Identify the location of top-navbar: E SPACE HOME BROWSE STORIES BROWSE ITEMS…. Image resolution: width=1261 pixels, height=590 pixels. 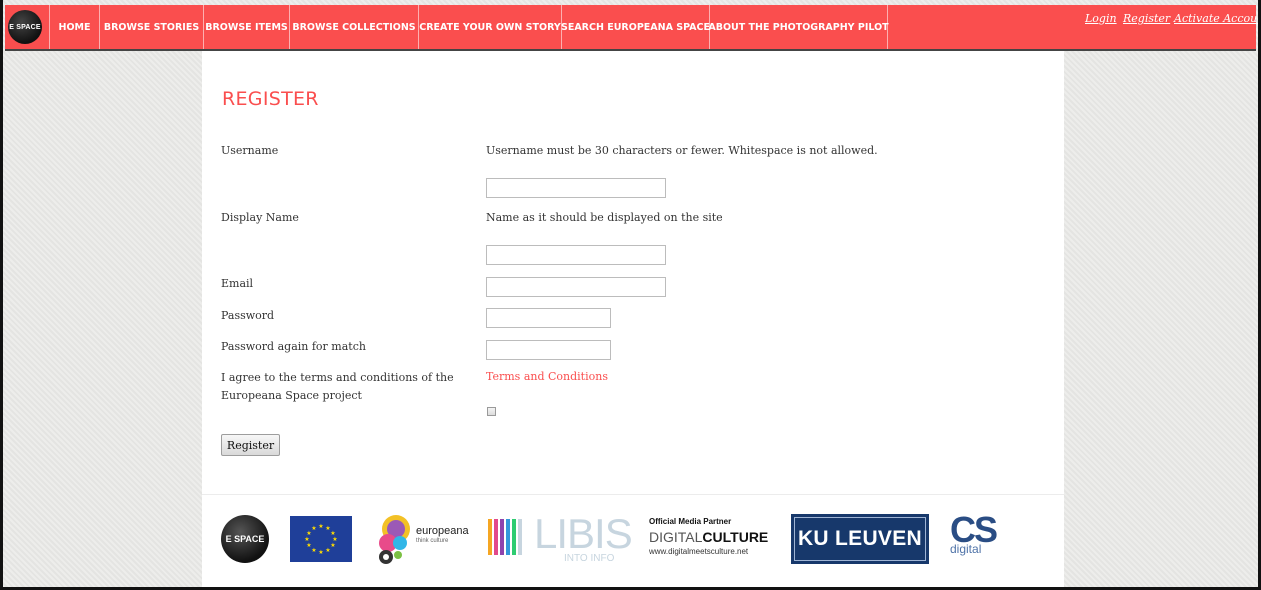
(633, 28).